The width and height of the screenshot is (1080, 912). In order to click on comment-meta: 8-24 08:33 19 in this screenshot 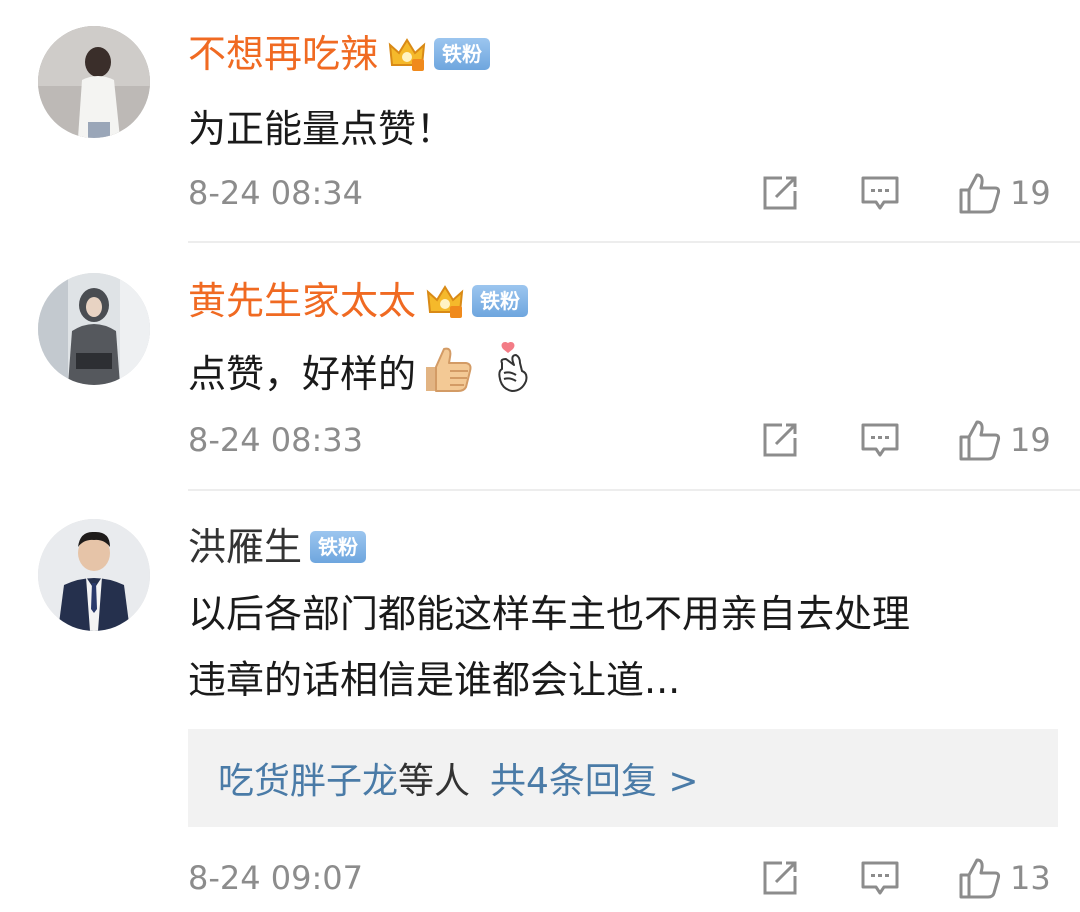, I will do `click(622, 440)`.